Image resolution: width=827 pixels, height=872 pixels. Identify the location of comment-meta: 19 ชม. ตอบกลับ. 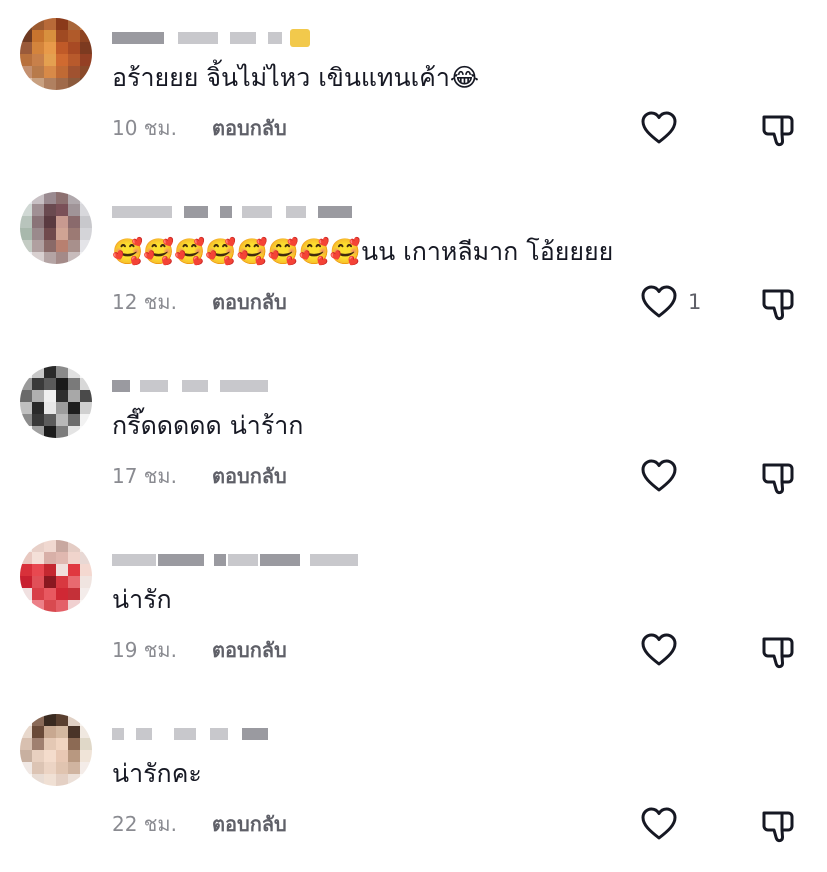
(199, 650).